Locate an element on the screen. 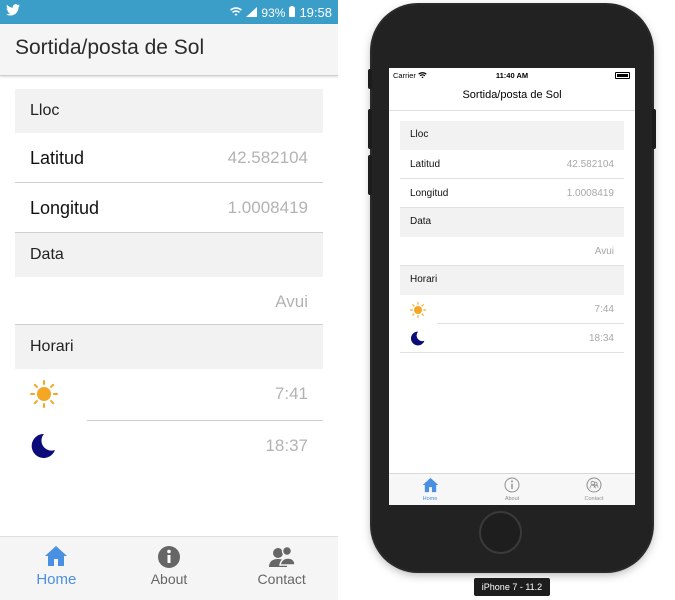  home-button is located at coordinates (500, 532).